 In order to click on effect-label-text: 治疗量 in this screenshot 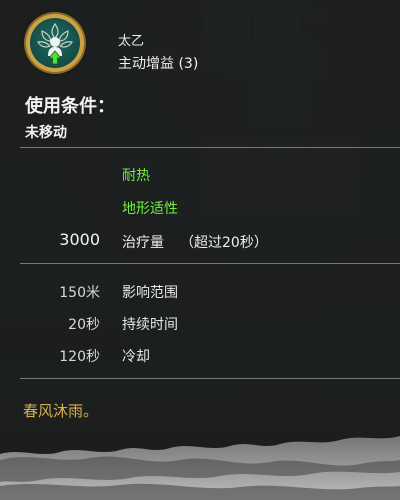, I will do `click(143, 243)`.